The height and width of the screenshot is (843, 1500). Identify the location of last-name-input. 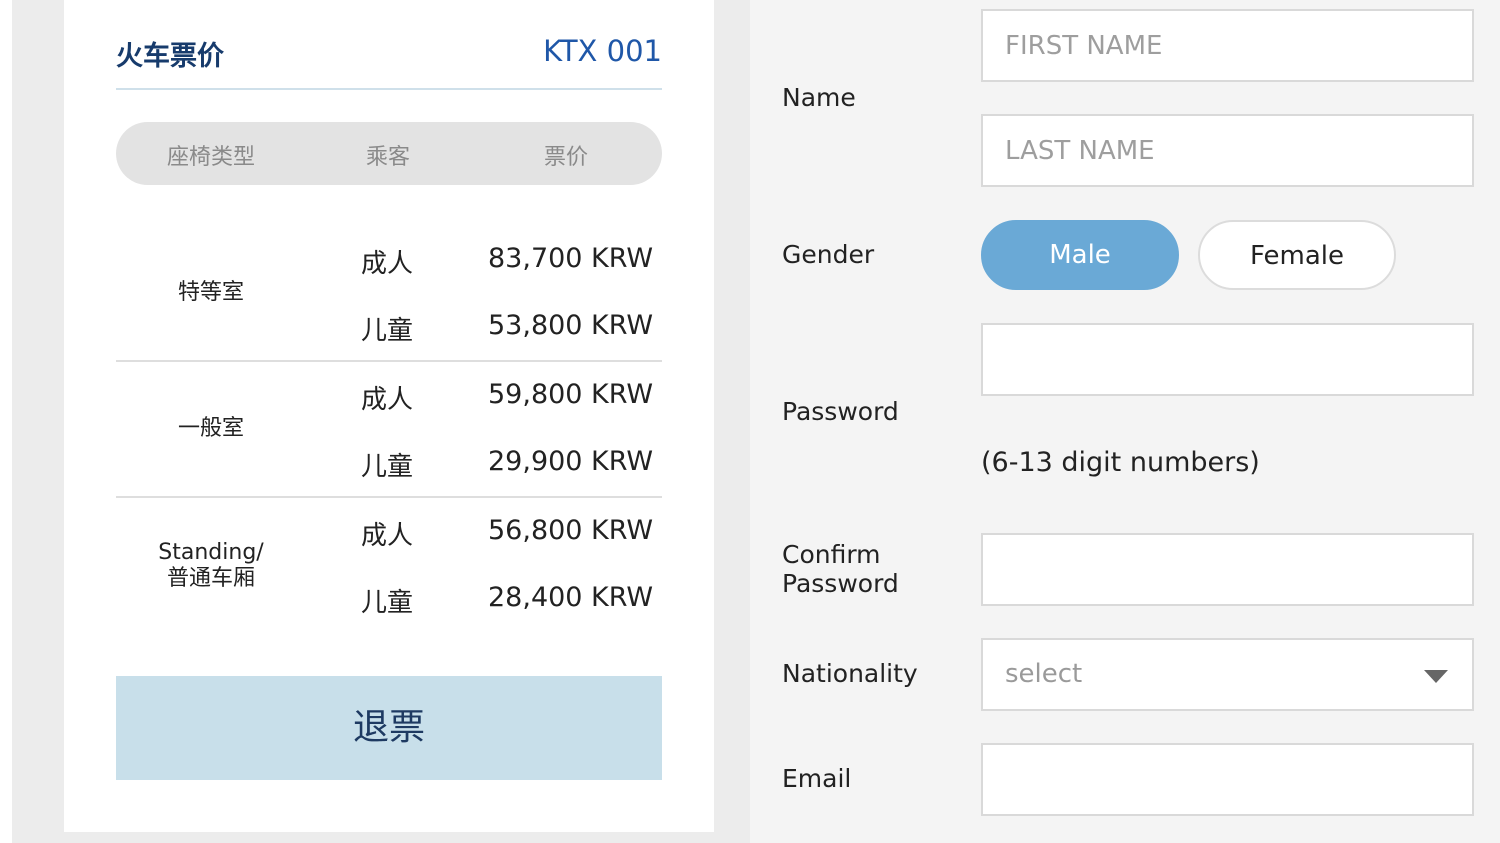
(1238, 150).